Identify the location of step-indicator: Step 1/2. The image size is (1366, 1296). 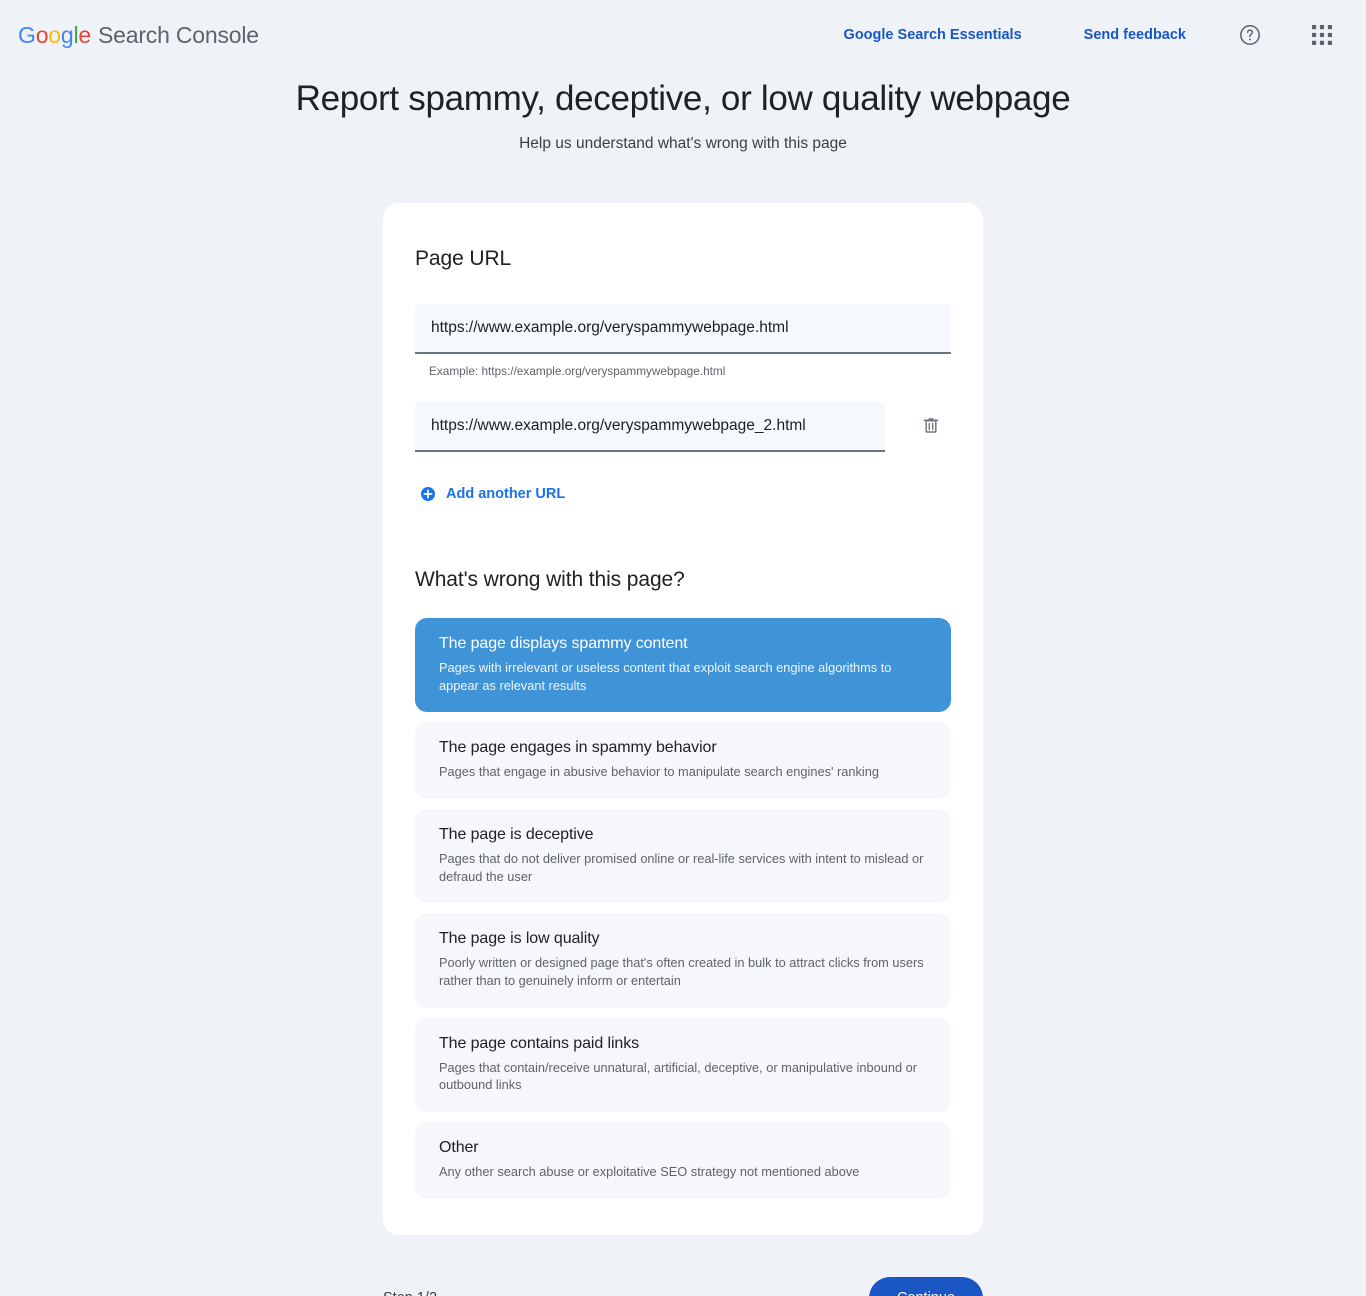
(410, 1293).